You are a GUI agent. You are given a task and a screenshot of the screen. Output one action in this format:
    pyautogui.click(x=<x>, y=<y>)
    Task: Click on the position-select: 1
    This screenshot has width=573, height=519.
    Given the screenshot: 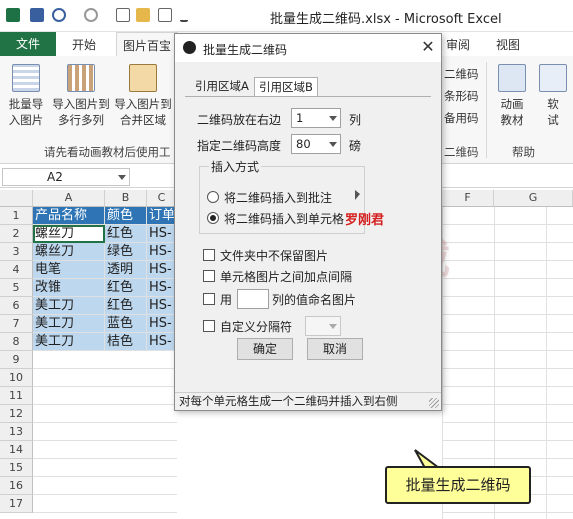 What is the action you would take?
    pyautogui.click(x=316, y=118)
    